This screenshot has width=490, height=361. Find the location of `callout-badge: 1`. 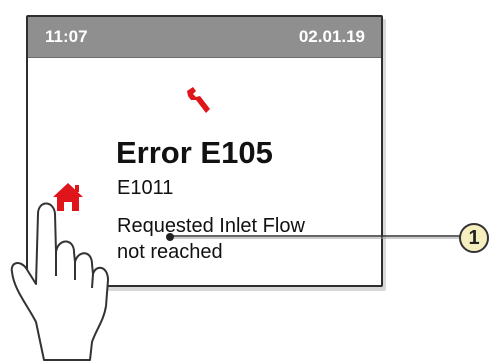

callout-badge: 1 is located at coordinates (474, 238).